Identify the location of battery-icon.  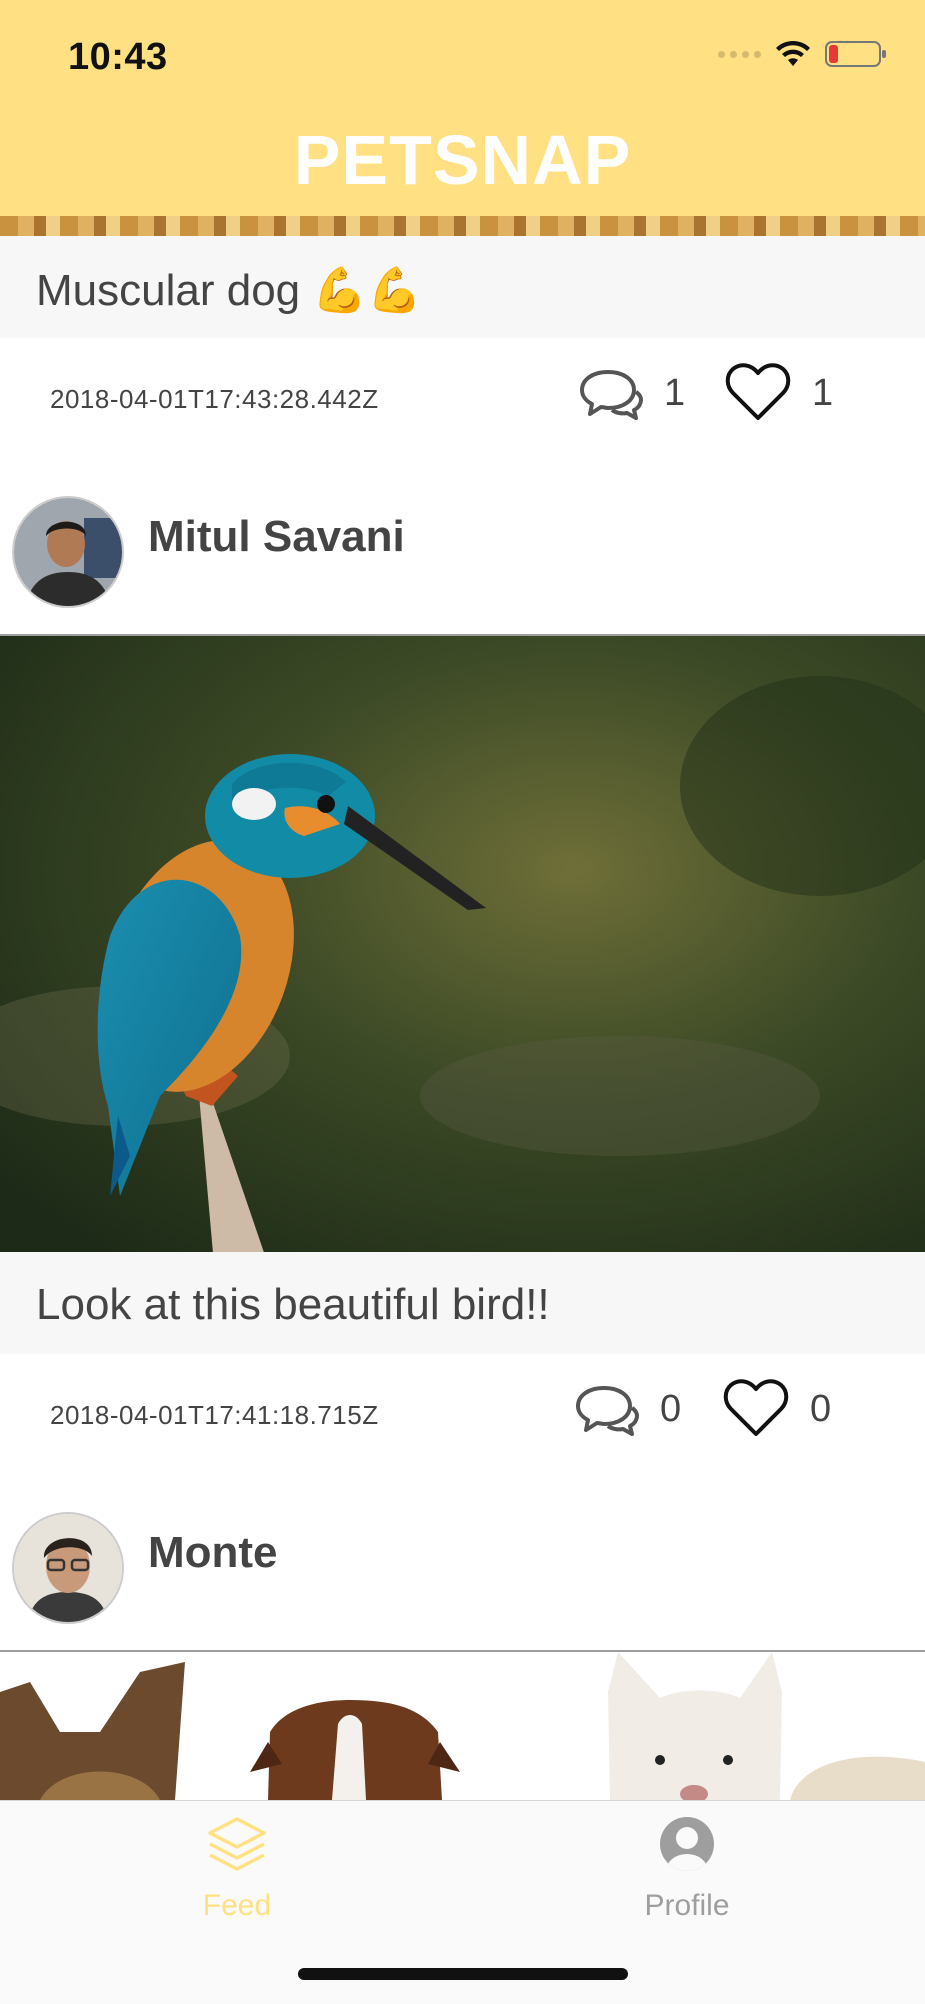
(855, 54).